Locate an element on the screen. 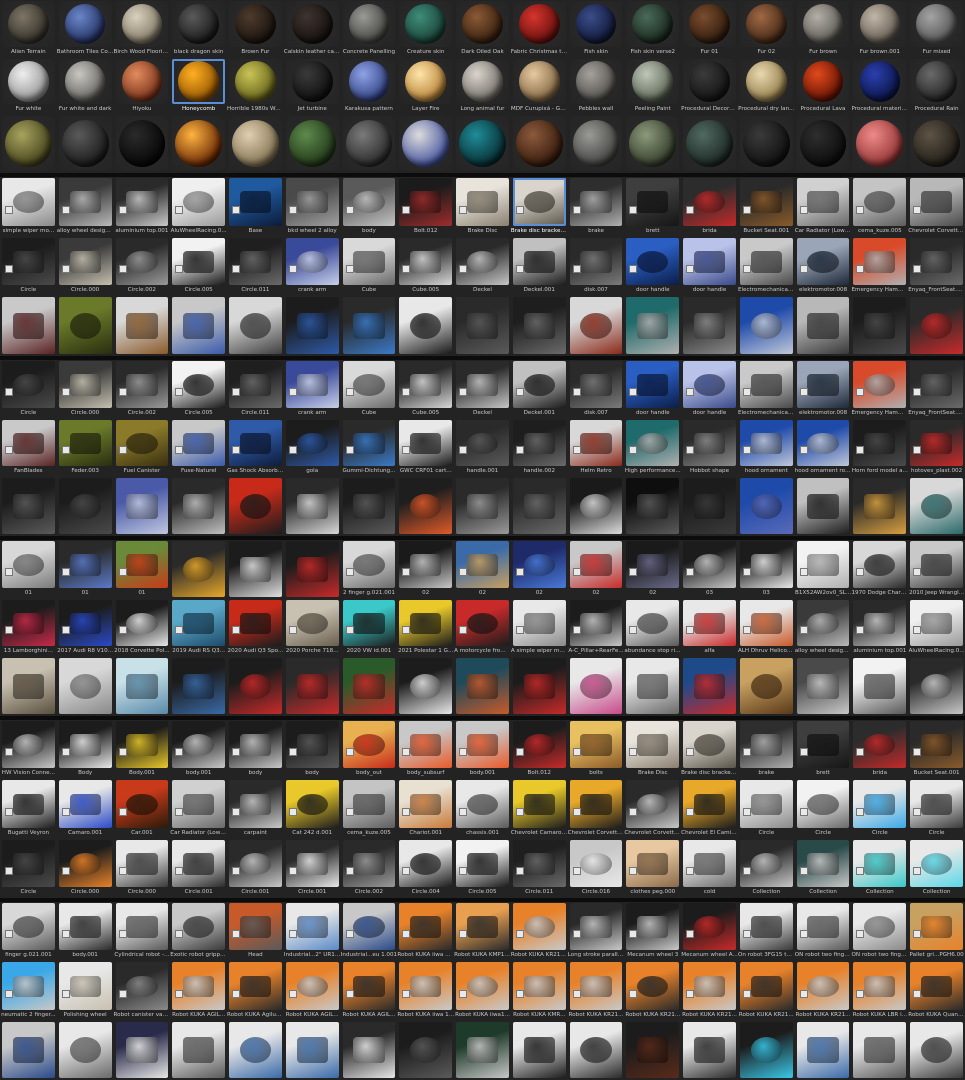  asset-tile: disk.007 is located at coordinates (596, 389).